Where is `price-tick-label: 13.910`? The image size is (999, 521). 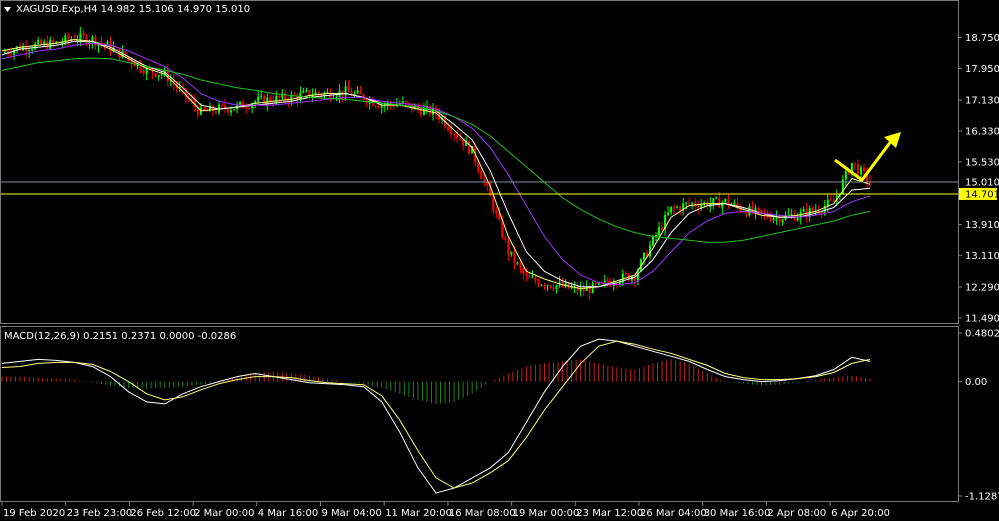
price-tick-label: 13.910 is located at coordinates (982, 225).